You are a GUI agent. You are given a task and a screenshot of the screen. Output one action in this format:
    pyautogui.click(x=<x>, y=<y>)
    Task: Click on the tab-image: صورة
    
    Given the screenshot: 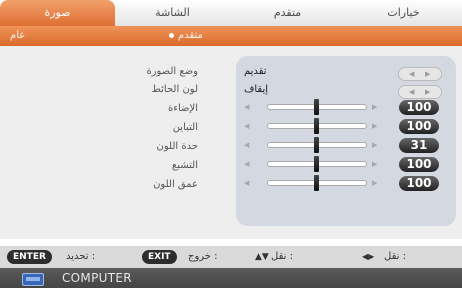 What is the action you would take?
    pyautogui.click(x=57, y=13)
    